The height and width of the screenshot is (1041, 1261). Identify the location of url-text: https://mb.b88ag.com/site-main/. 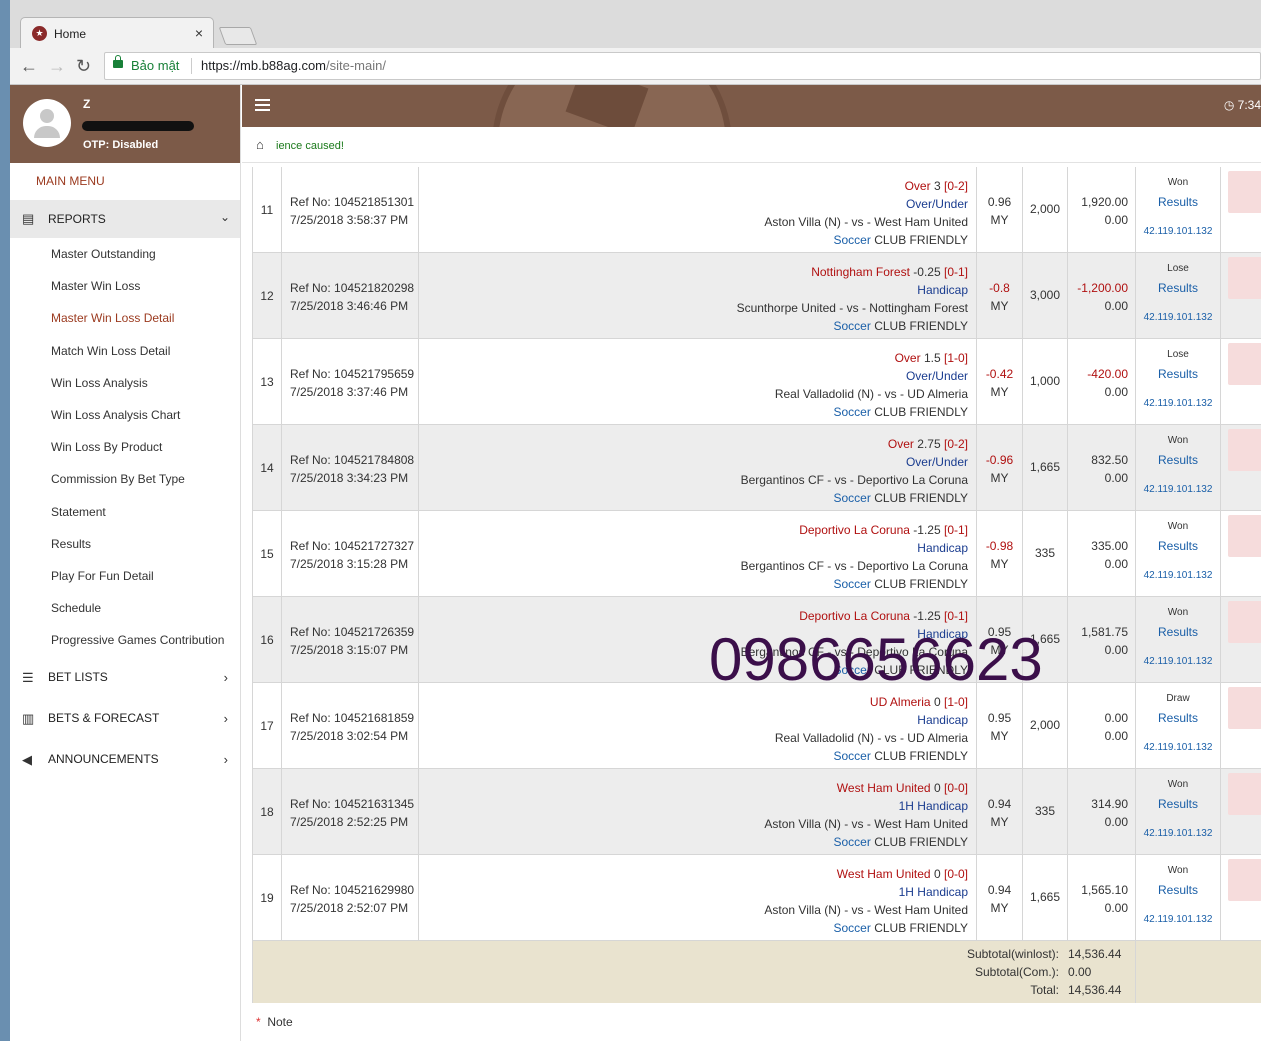
(293, 65).